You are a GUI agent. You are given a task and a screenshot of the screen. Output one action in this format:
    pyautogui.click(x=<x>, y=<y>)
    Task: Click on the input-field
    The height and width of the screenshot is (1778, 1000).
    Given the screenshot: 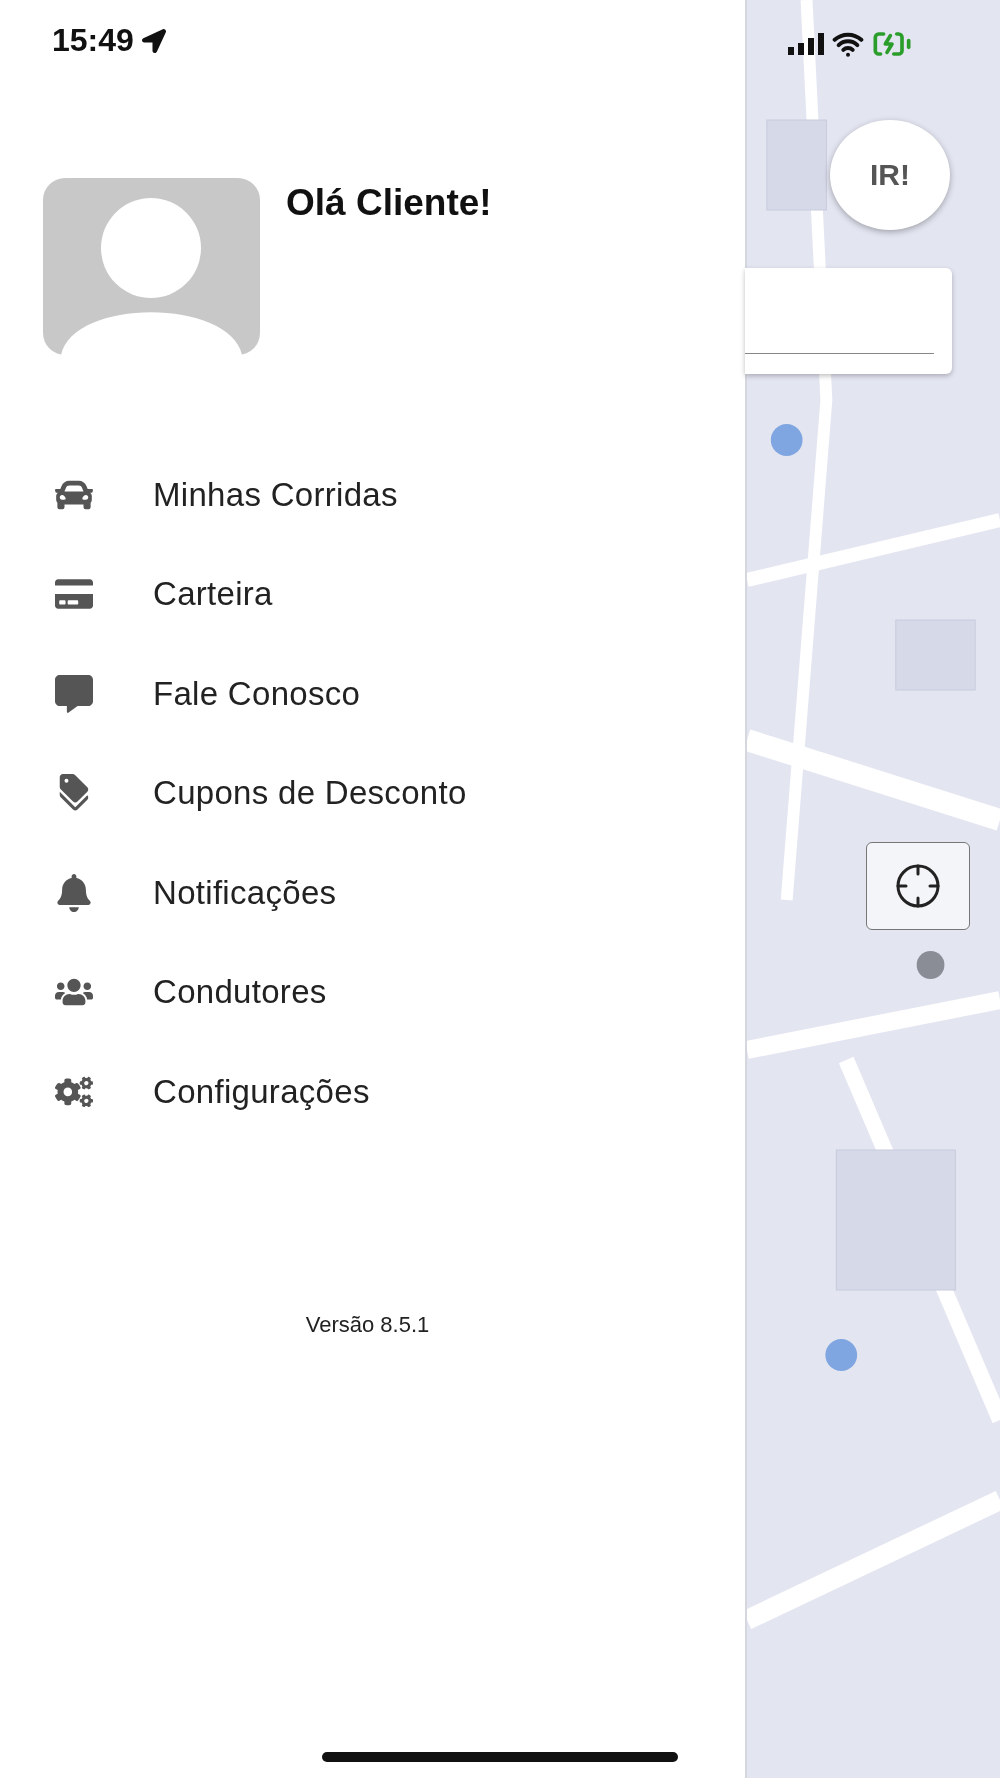 What is the action you would take?
    pyautogui.click(x=848, y=321)
    